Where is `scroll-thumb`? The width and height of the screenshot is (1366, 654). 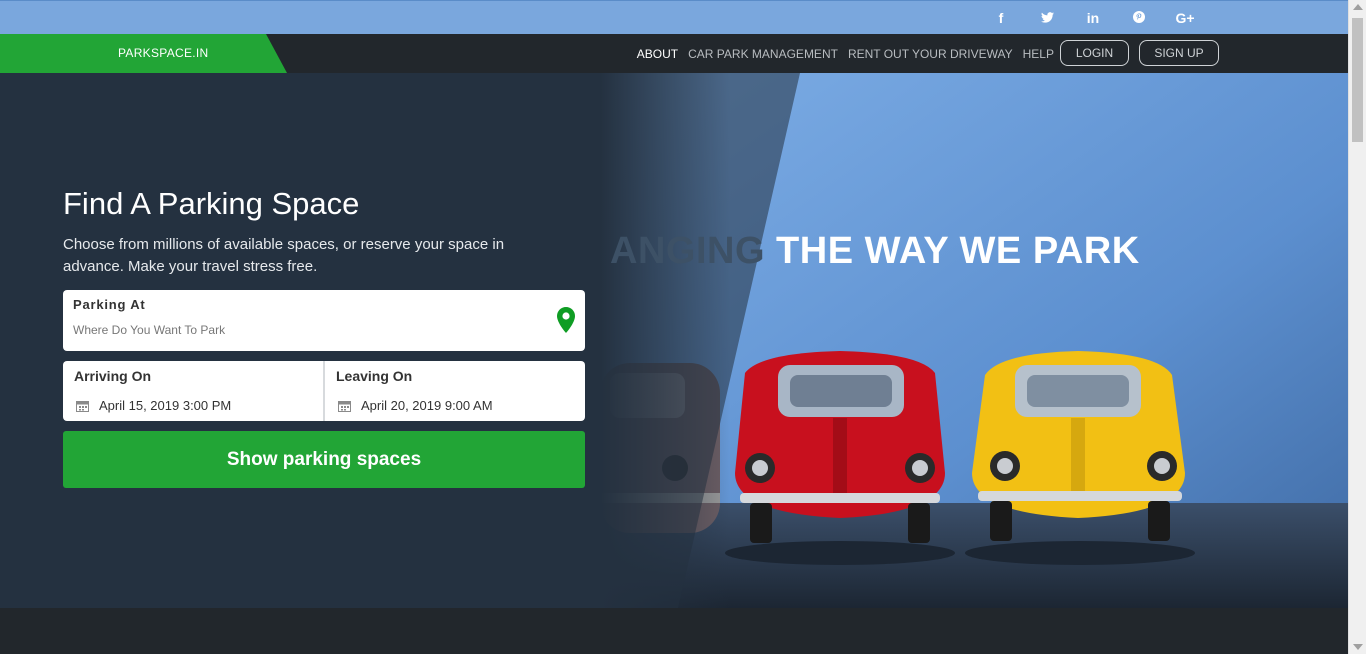 scroll-thumb is located at coordinates (1357, 80).